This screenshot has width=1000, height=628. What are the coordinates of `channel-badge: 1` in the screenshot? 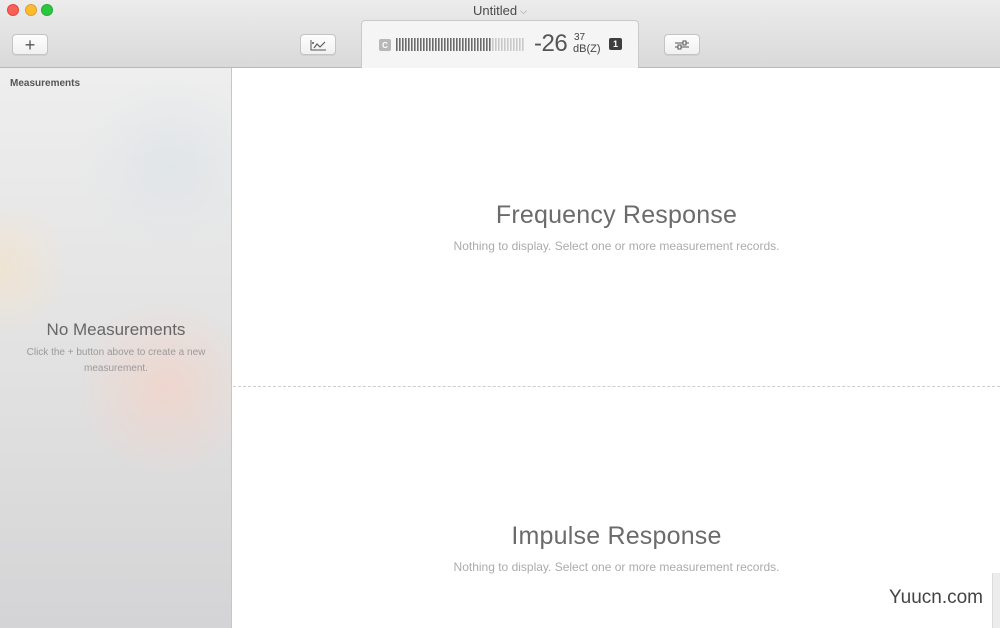 It's located at (615, 44).